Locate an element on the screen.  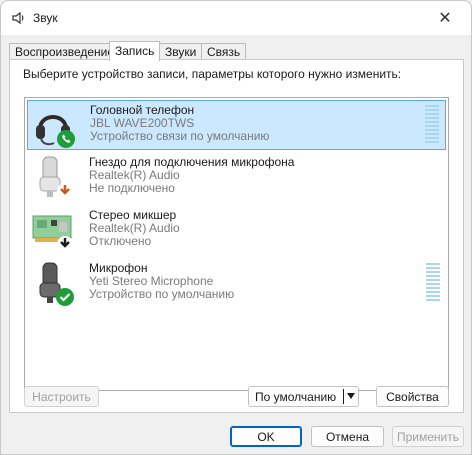
device-status: Устройство связи по умолчанию is located at coordinates (180, 136).